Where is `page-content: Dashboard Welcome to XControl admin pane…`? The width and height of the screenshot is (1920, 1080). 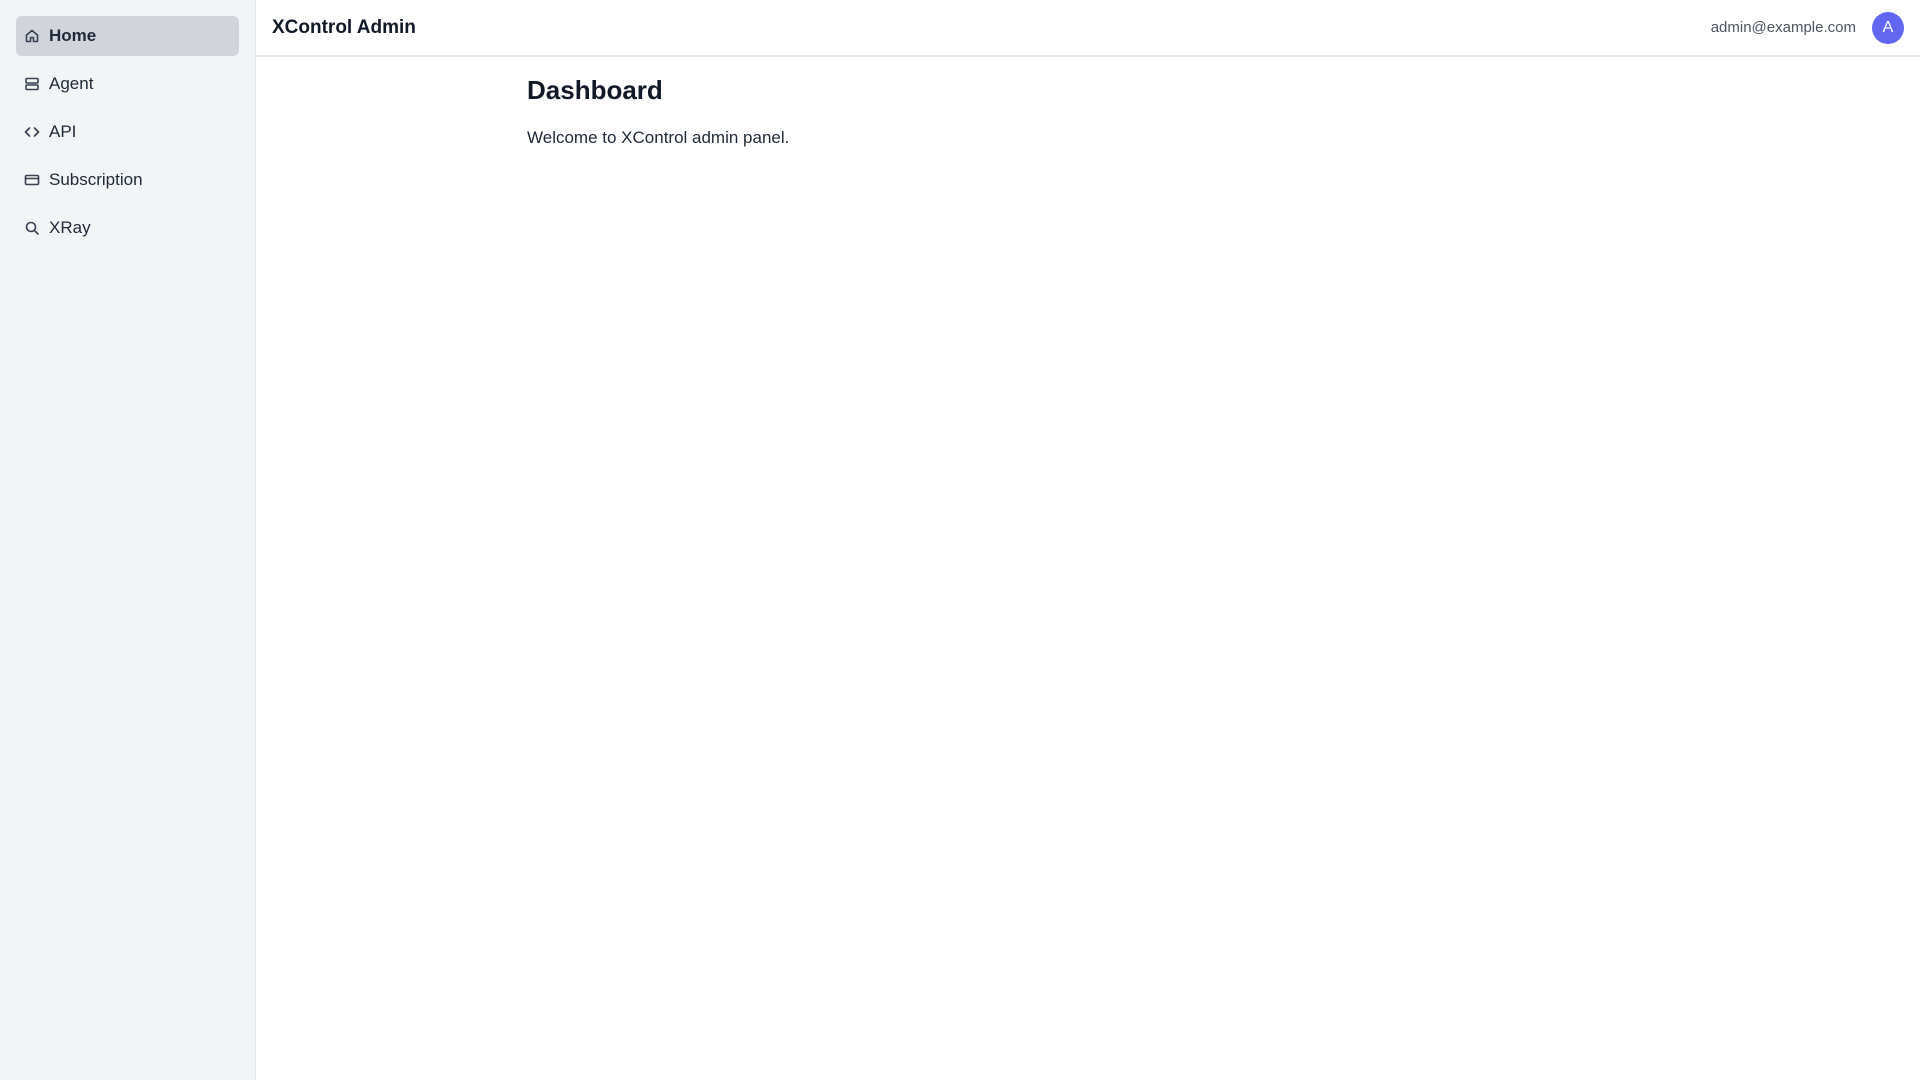
page-content: Dashboard Welcome to XControl admin pane… is located at coordinates (1088, 102).